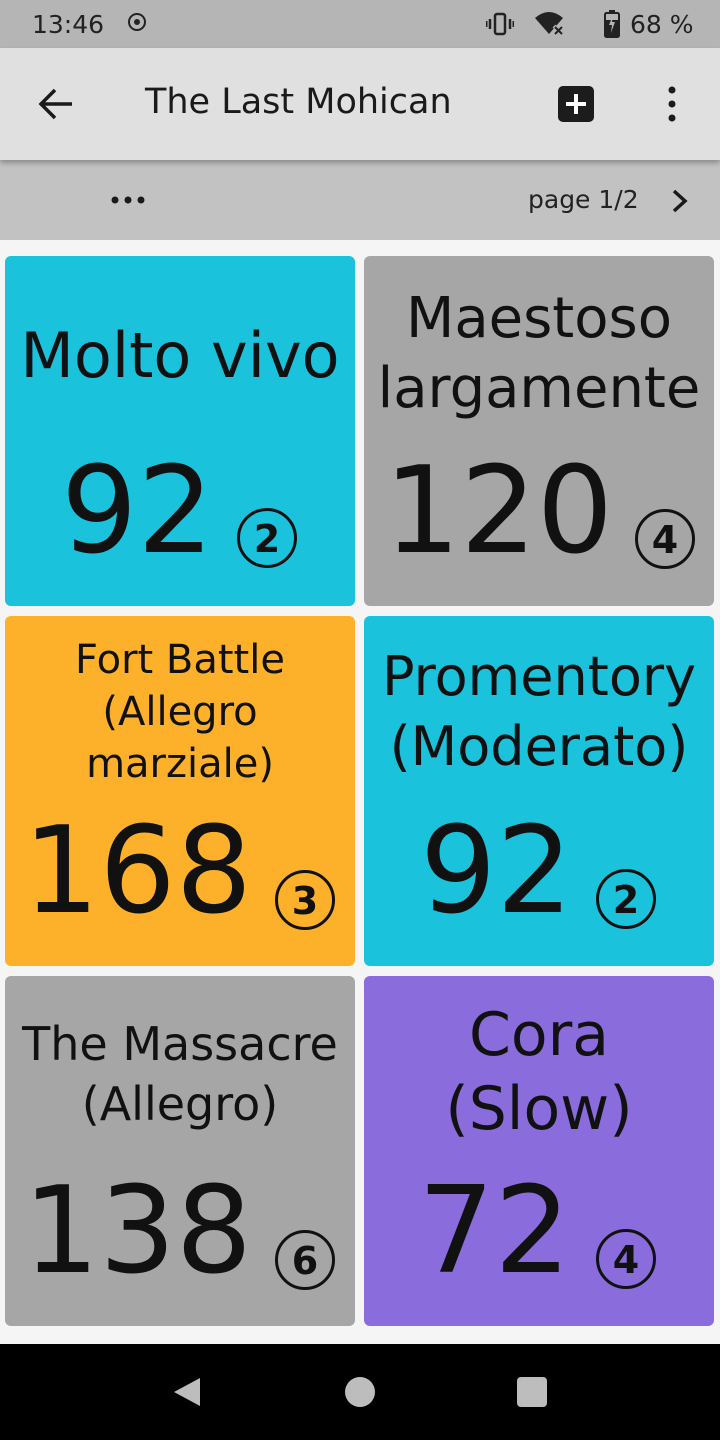  Describe the element at coordinates (672, 104) in the screenshot. I see `more-vertical-icon` at that location.